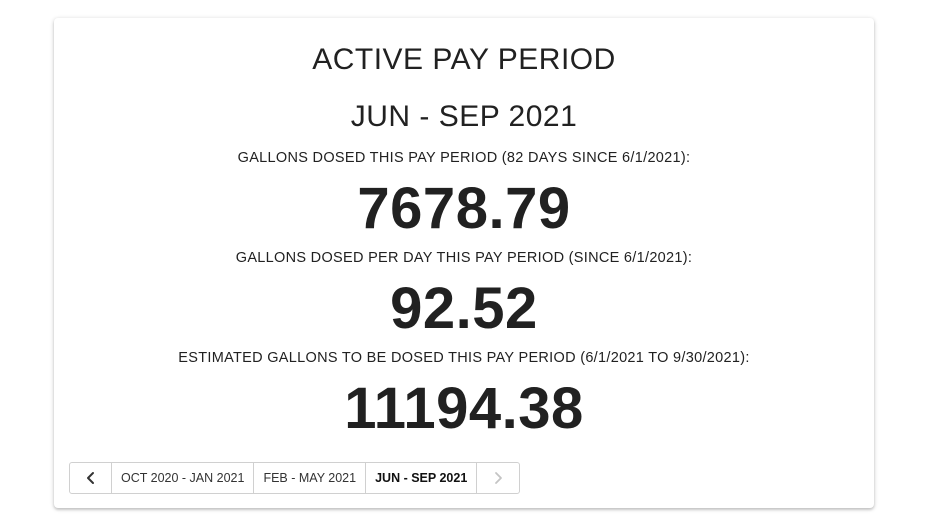  I want to click on period-tab-oct-jan: OCT 2020 - JAN 2021, so click(183, 478).